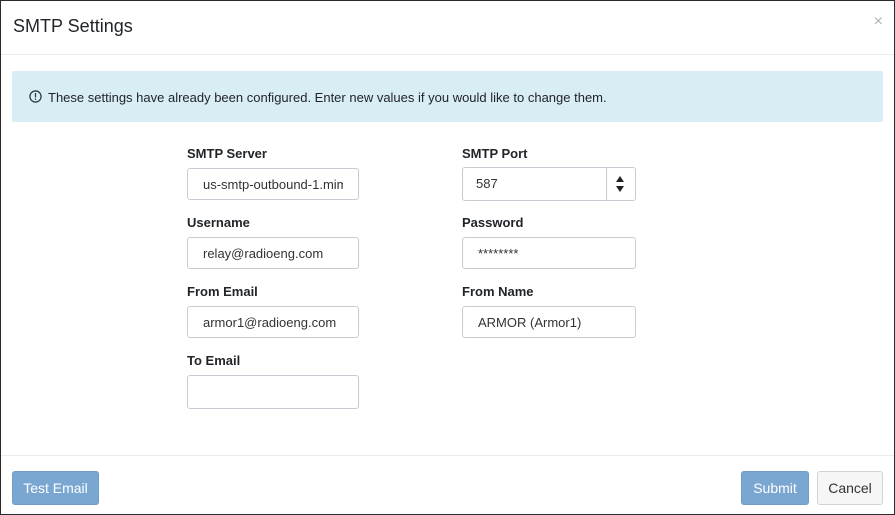 The width and height of the screenshot is (895, 515). I want to click on from-email-input, so click(273, 322).